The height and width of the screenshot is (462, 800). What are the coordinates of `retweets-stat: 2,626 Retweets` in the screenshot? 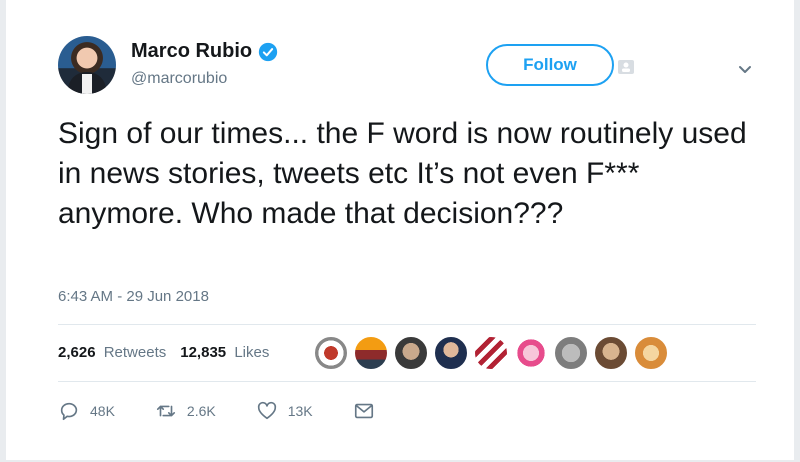 It's located at (112, 352).